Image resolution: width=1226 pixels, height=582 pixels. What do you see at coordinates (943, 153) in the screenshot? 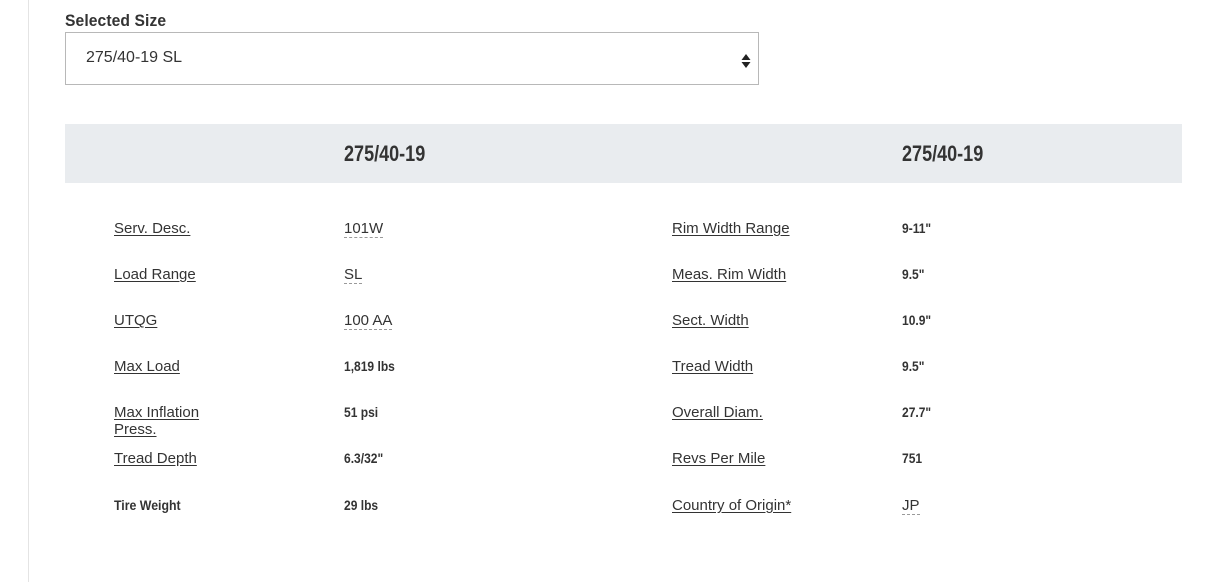
I see `column-header-size-2: 275/40-19` at bounding box center [943, 153].